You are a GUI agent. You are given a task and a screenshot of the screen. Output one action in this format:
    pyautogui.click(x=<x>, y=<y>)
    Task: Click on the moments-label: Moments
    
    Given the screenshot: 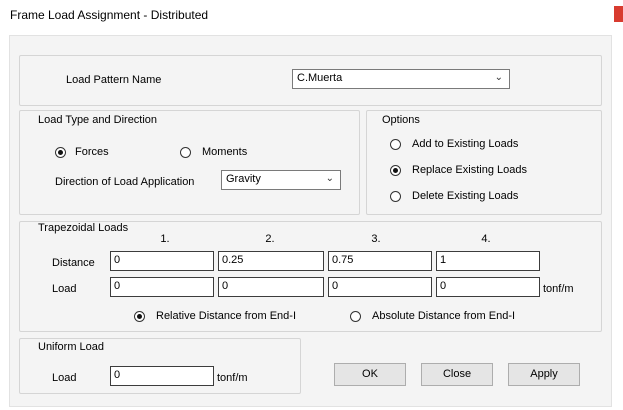 What is the action you would take?
    pyautogui.click(x=225, y=152)
    